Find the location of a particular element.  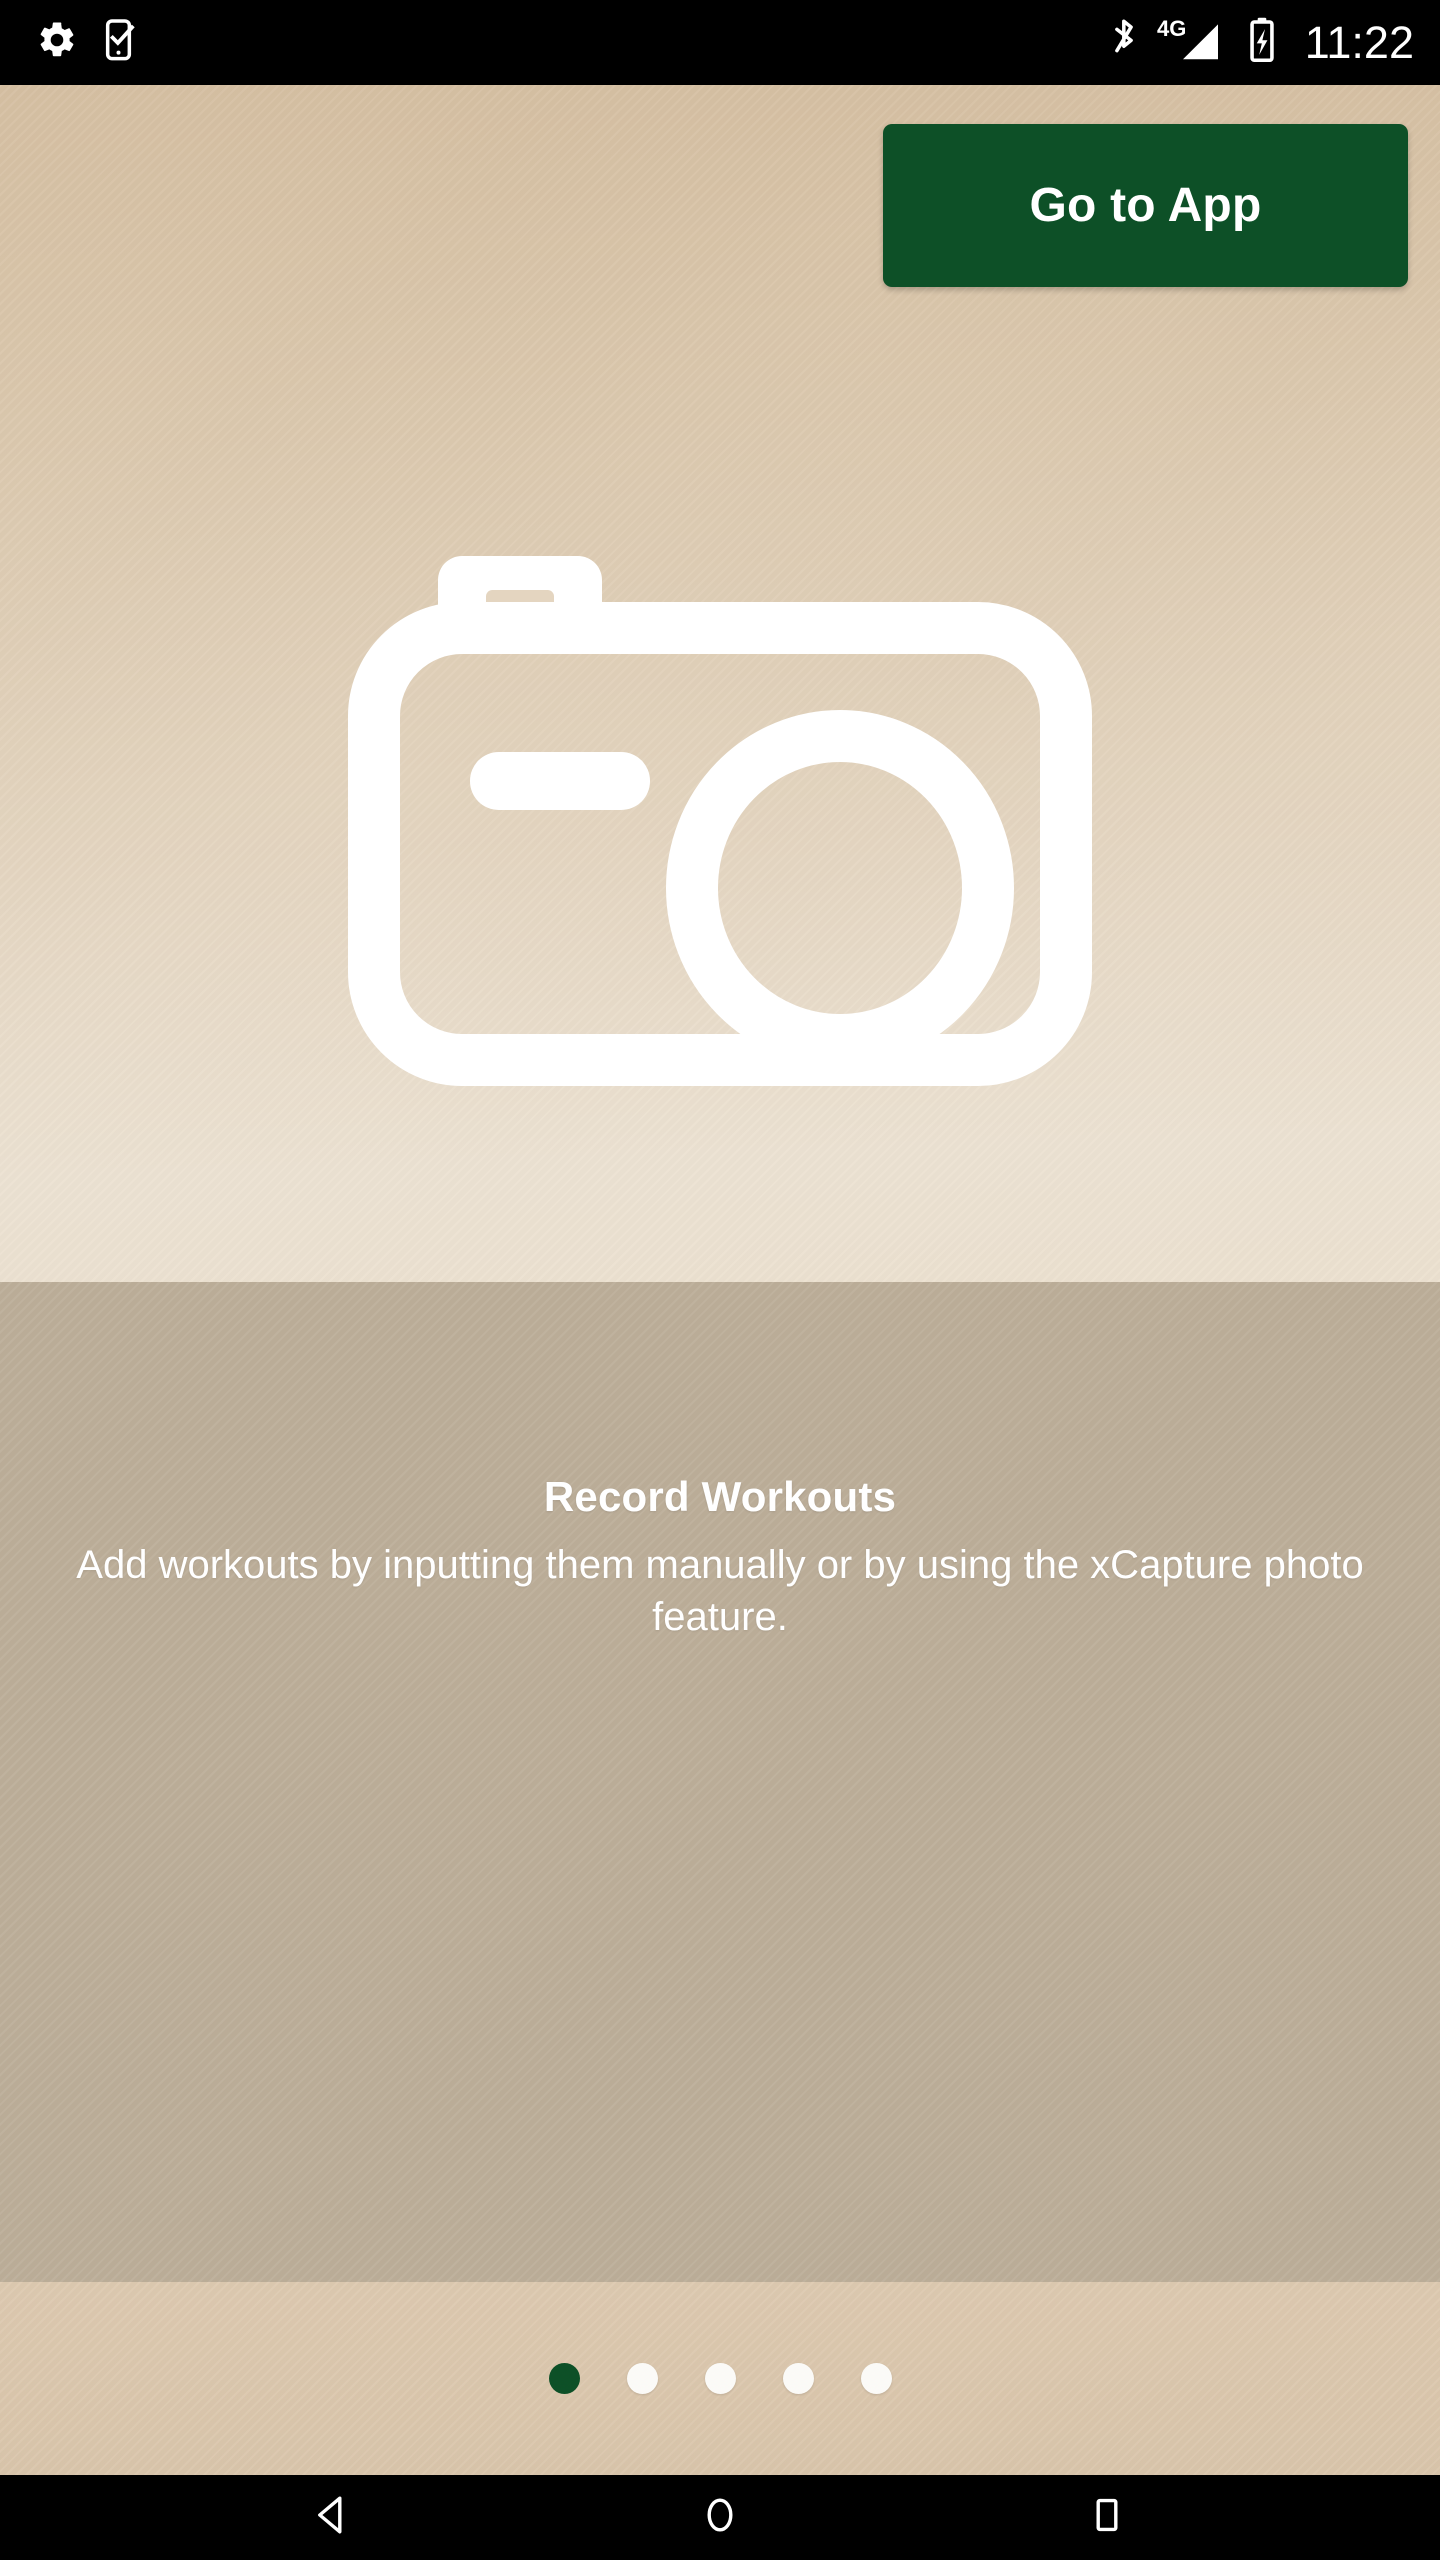

back-triangle-icon is located at coordinates (333, 2517).